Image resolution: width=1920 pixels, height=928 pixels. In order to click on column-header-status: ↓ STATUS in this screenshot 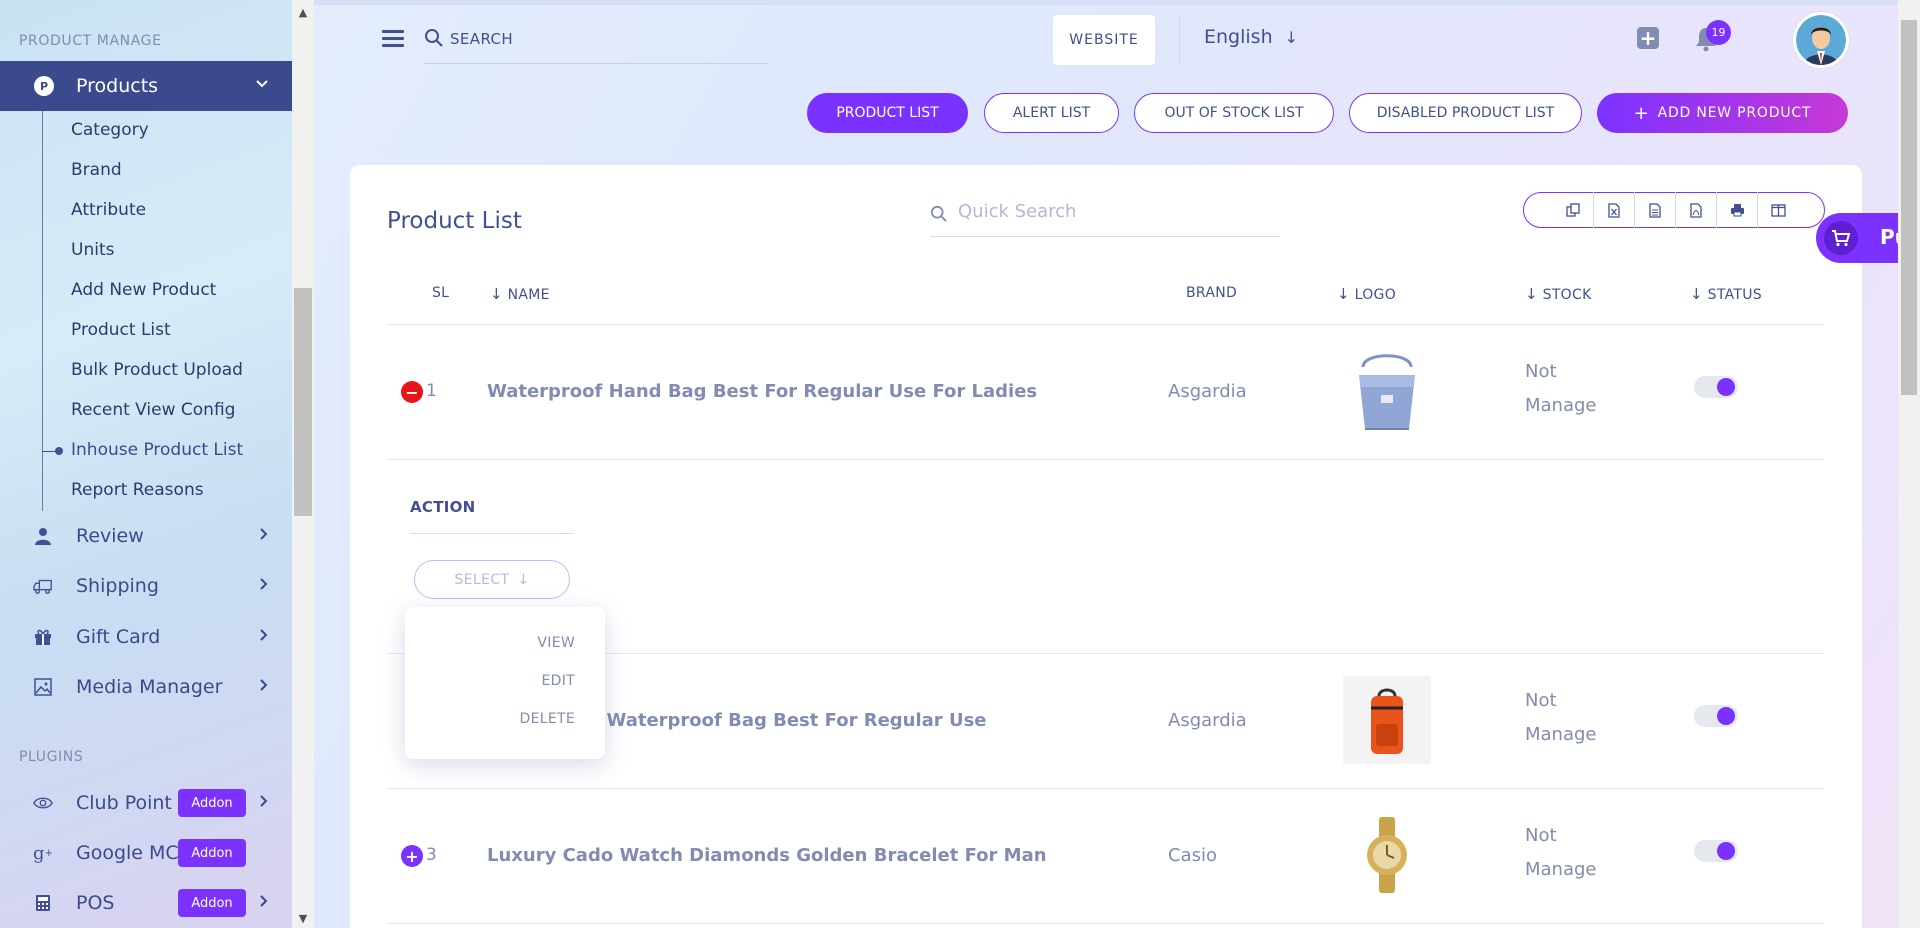, I will do `click(1726, 294)`.